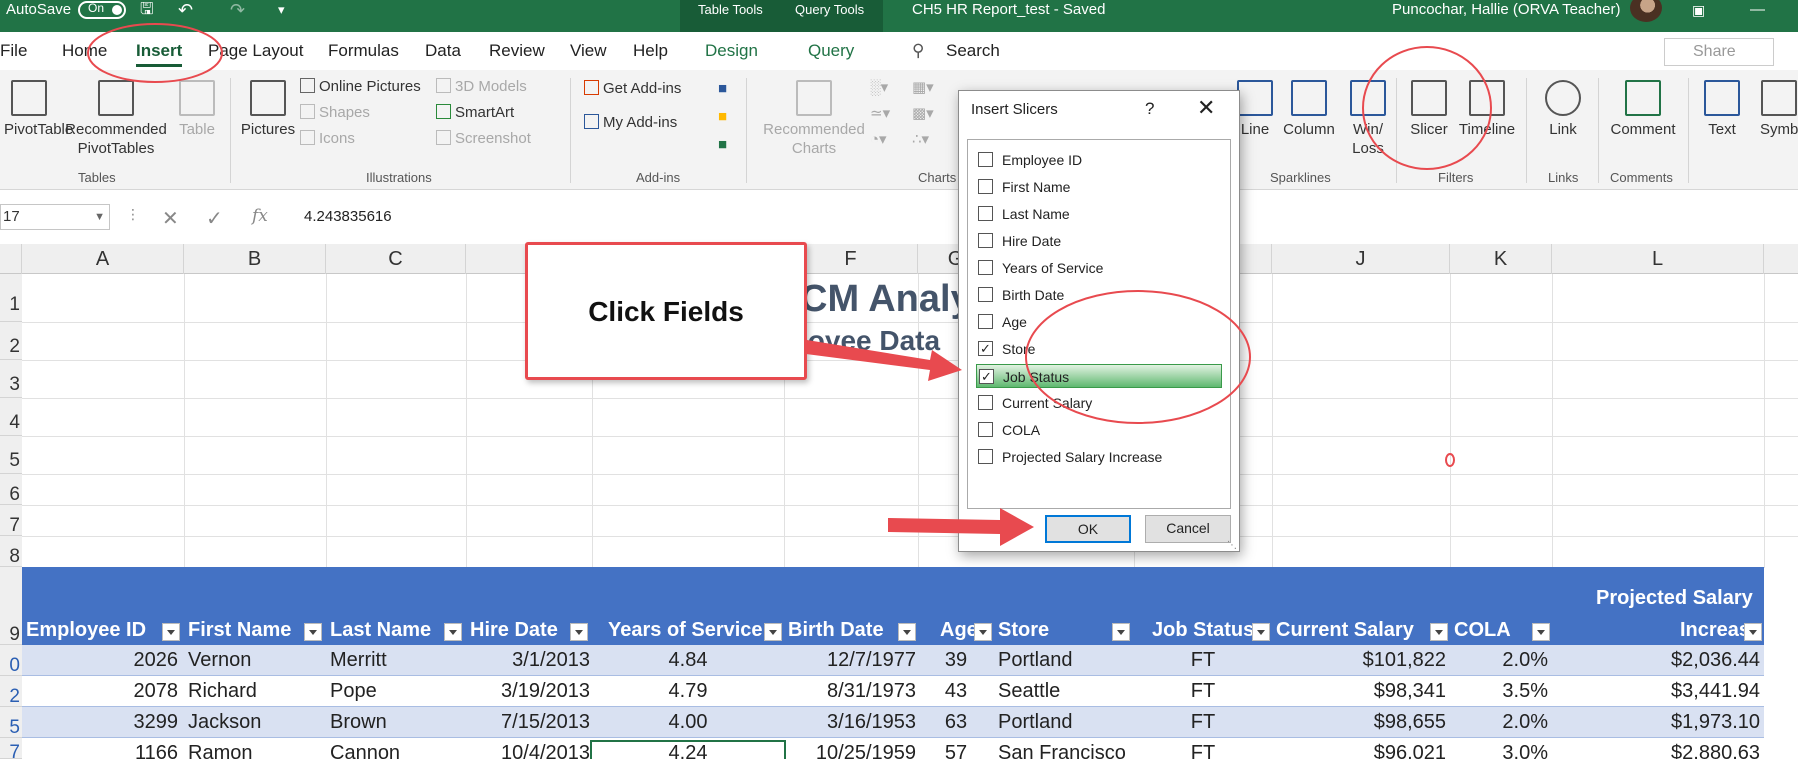  Describe the element at coordinates (1427, 108) in the screenshot. I see `annotation-circle-slicer` at that location.